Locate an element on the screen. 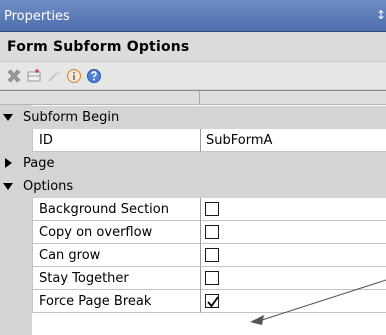  stay-together-checkbox is located at coordinates (212, 278).